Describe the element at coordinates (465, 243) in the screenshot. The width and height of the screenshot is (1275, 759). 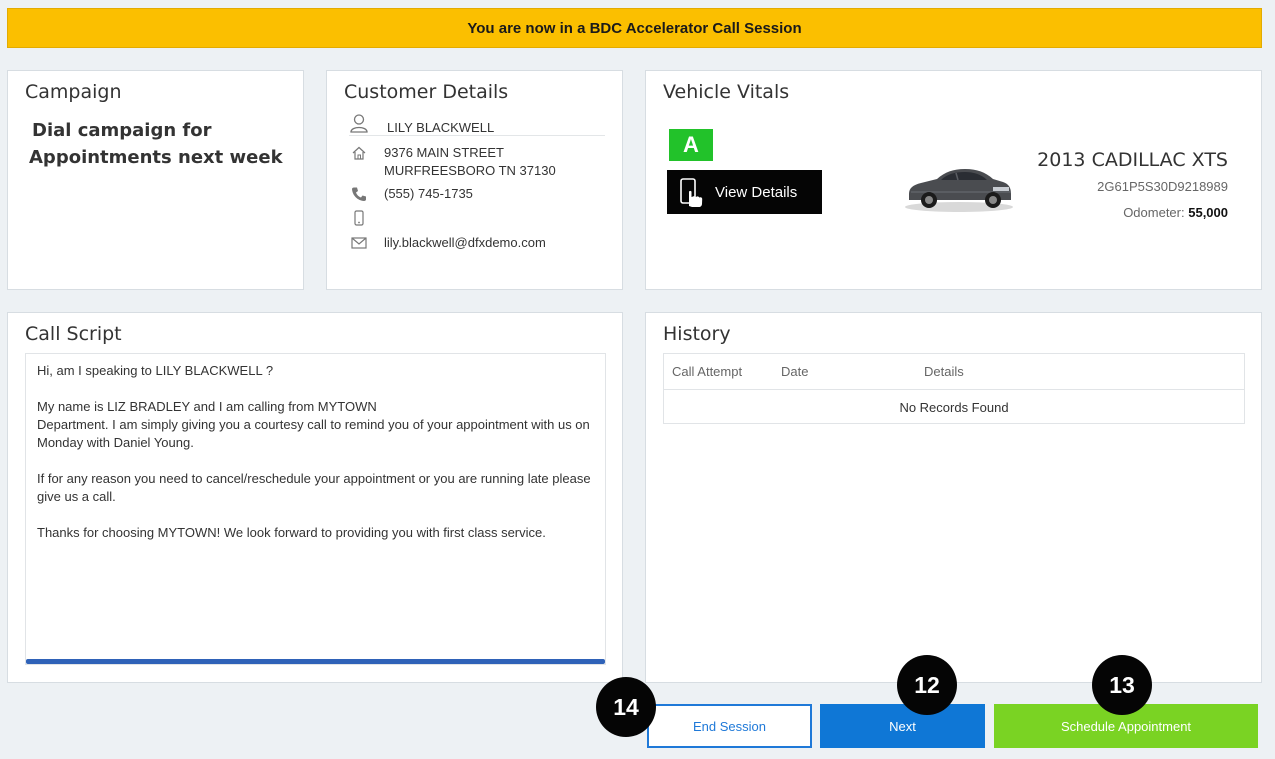
I see `customer-email: lily.blackwell@dfxdemo.com` at that location.